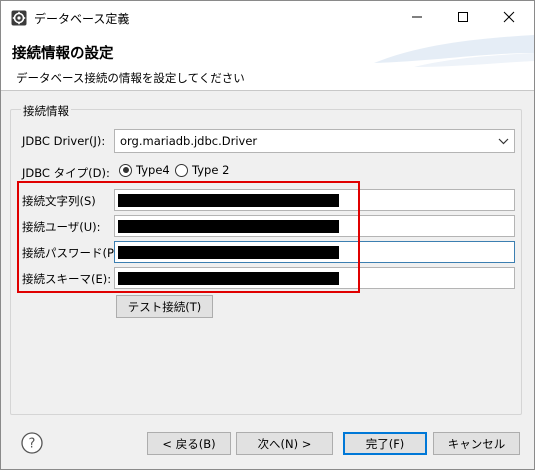 Image resolution: width=535 pixels, height=470 pixels. Describe the element at coordinates (211, 170) in the screenshot. I see `radio-type2-label: Type 2` at that location.